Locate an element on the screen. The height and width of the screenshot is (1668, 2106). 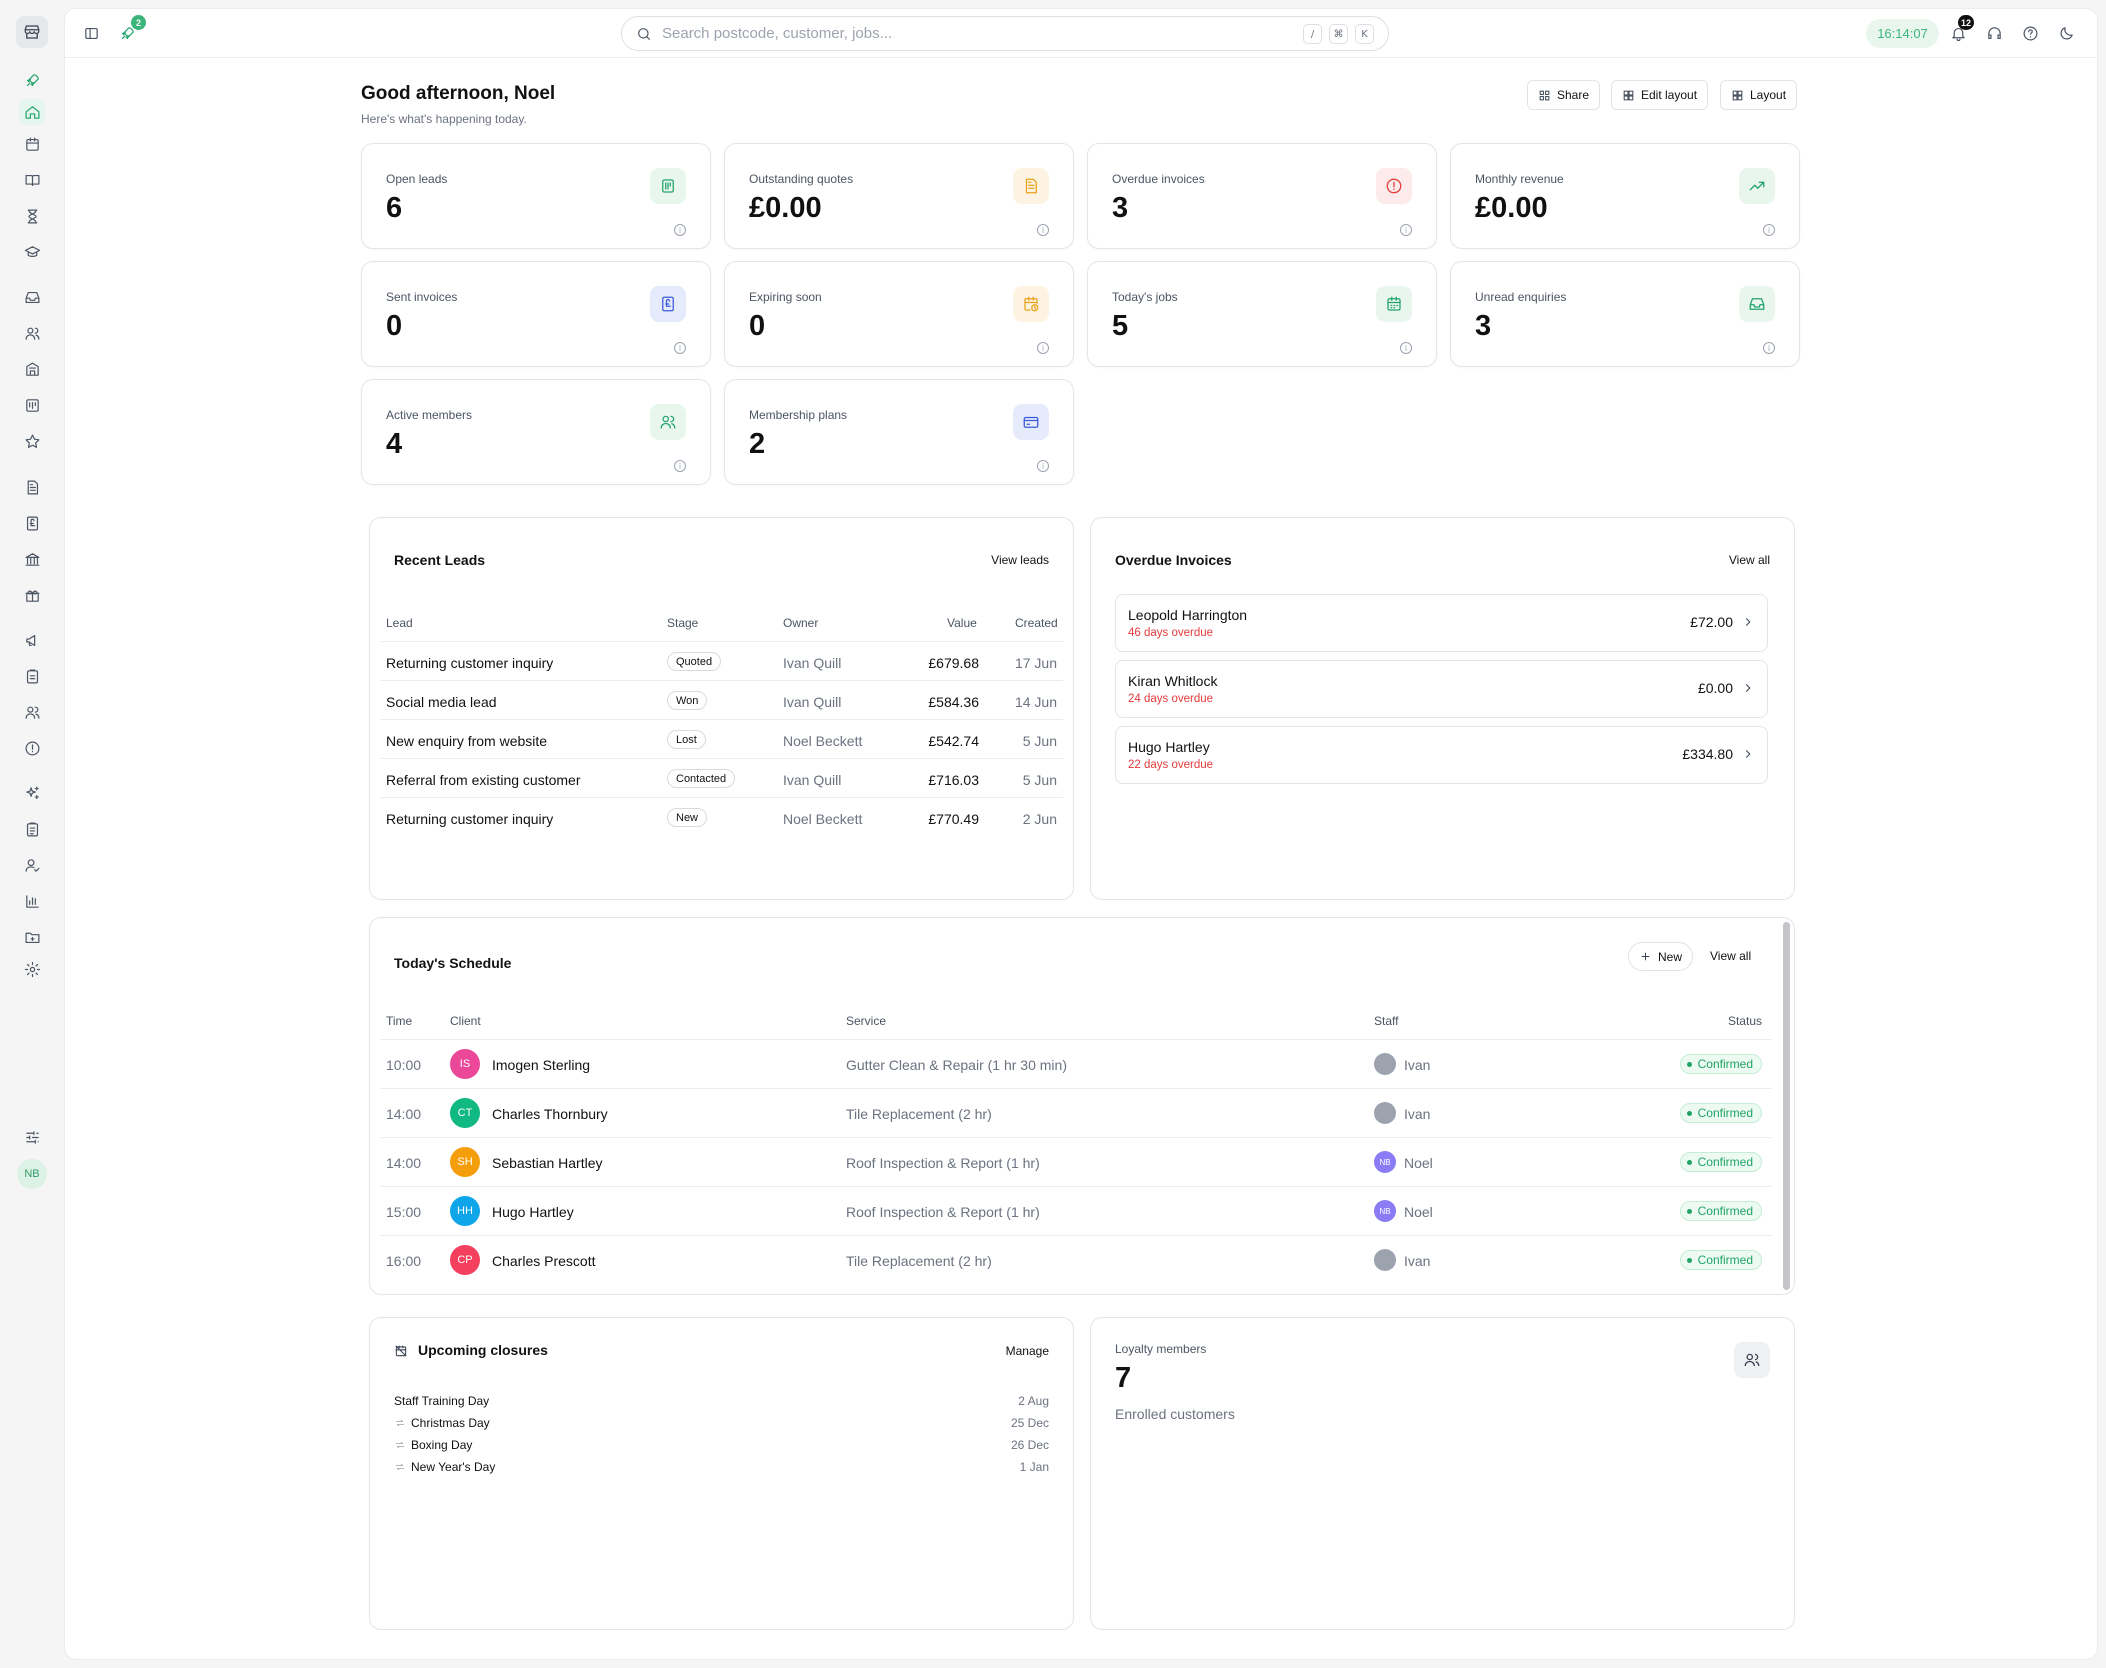
star-icon is located at coordinates (32, 441).